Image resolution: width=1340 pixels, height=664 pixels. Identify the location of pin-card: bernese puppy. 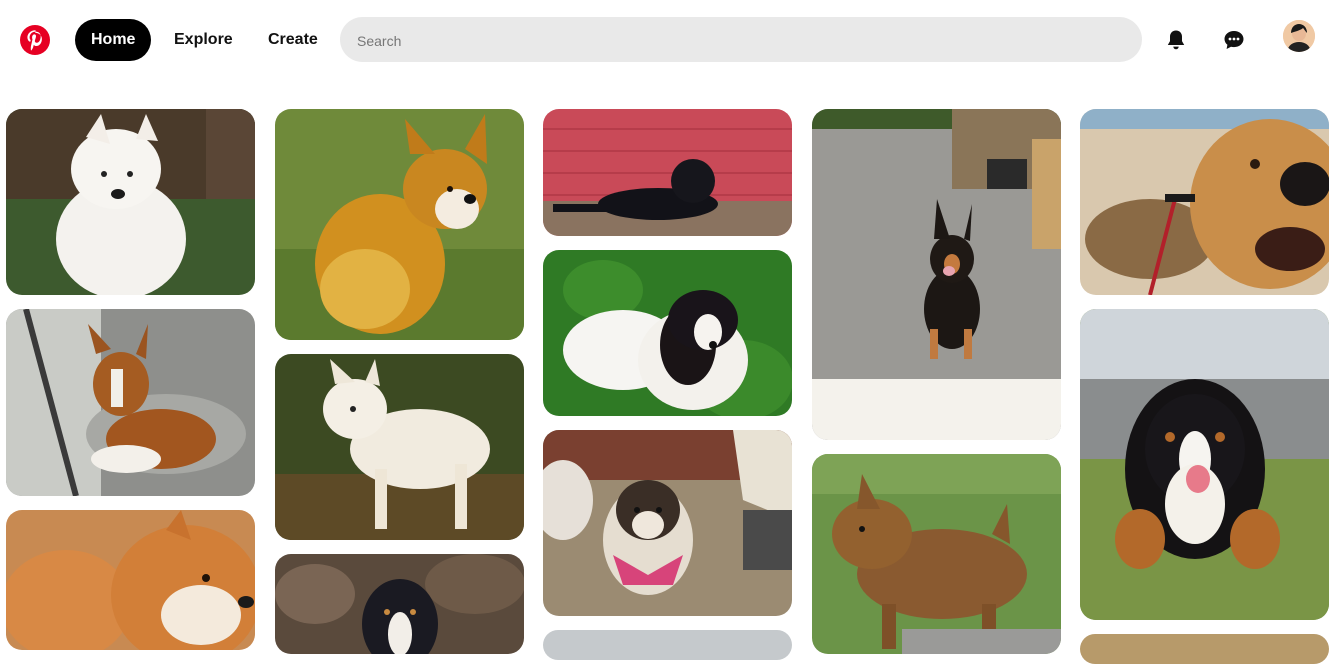
(1204, 464).